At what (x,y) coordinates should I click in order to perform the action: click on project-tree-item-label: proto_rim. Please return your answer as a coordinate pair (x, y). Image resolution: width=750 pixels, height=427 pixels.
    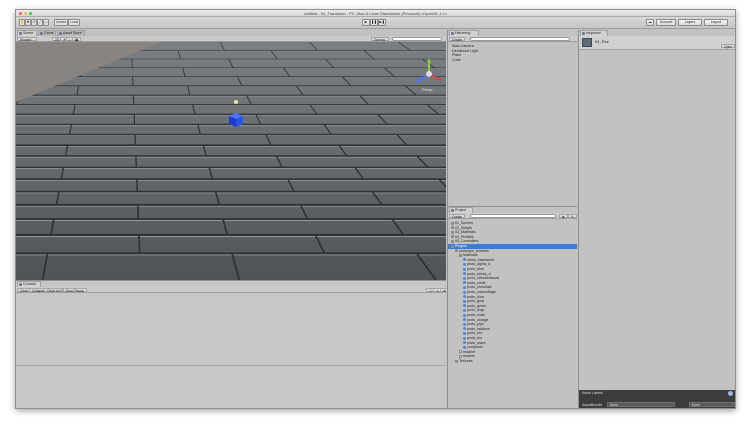
    Looking at the image, I should click on (475, 338).